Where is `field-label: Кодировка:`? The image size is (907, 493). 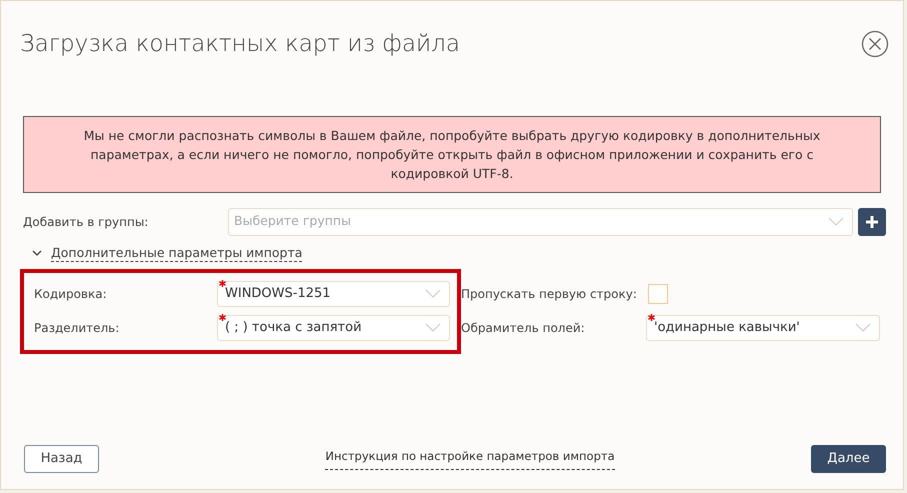
field-label: Кодировка: is located at coordinates (71, 294).